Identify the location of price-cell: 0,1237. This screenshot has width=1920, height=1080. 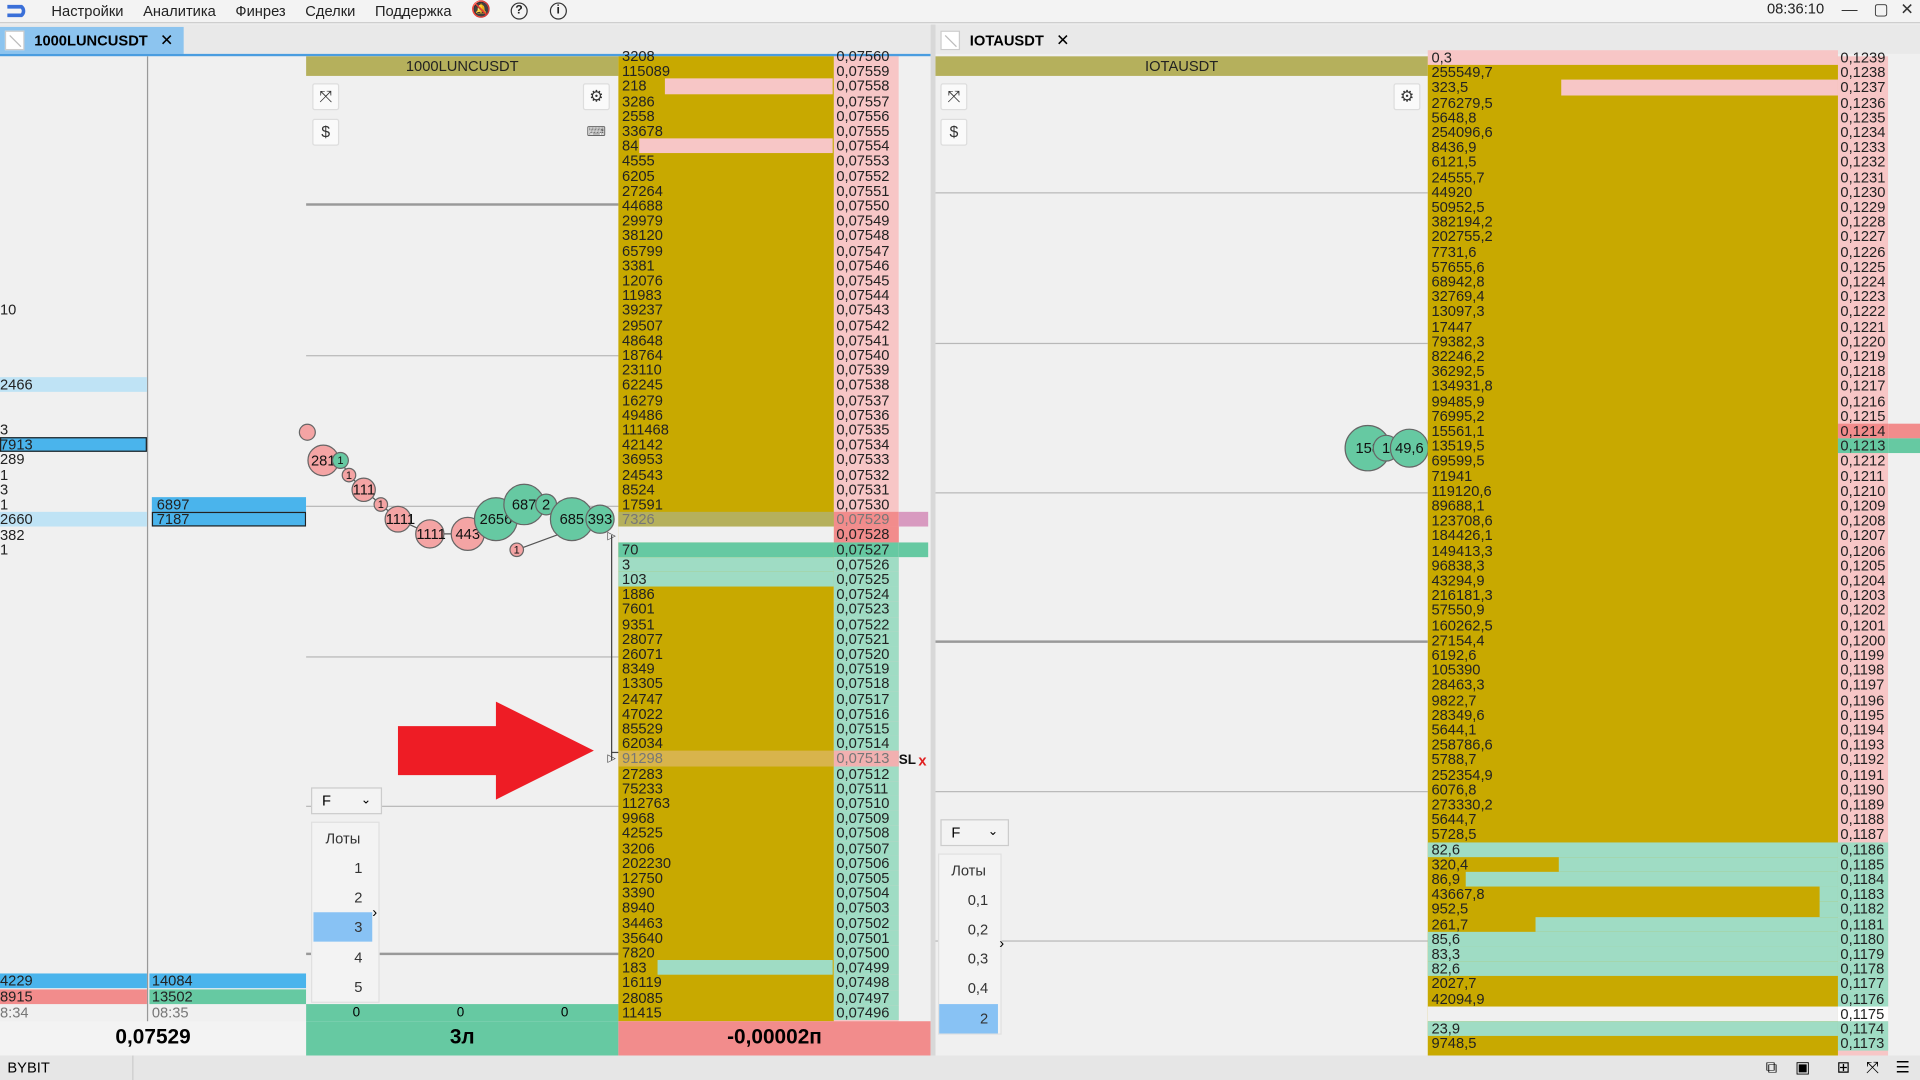
(1863, 87).